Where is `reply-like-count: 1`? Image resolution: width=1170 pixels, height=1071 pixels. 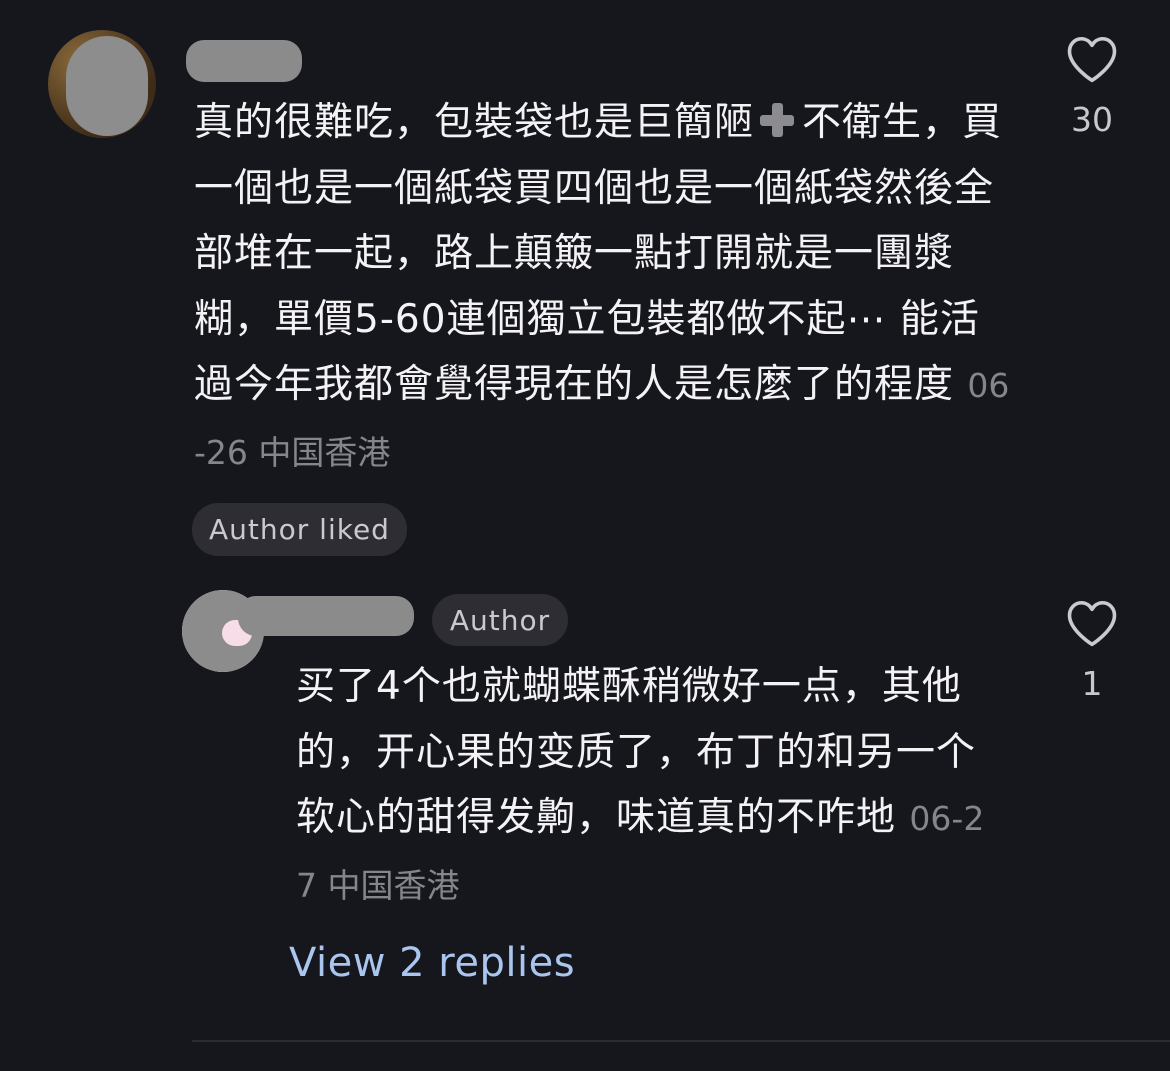 reply-like-count: 1 is located at coordinates (1092, 683).